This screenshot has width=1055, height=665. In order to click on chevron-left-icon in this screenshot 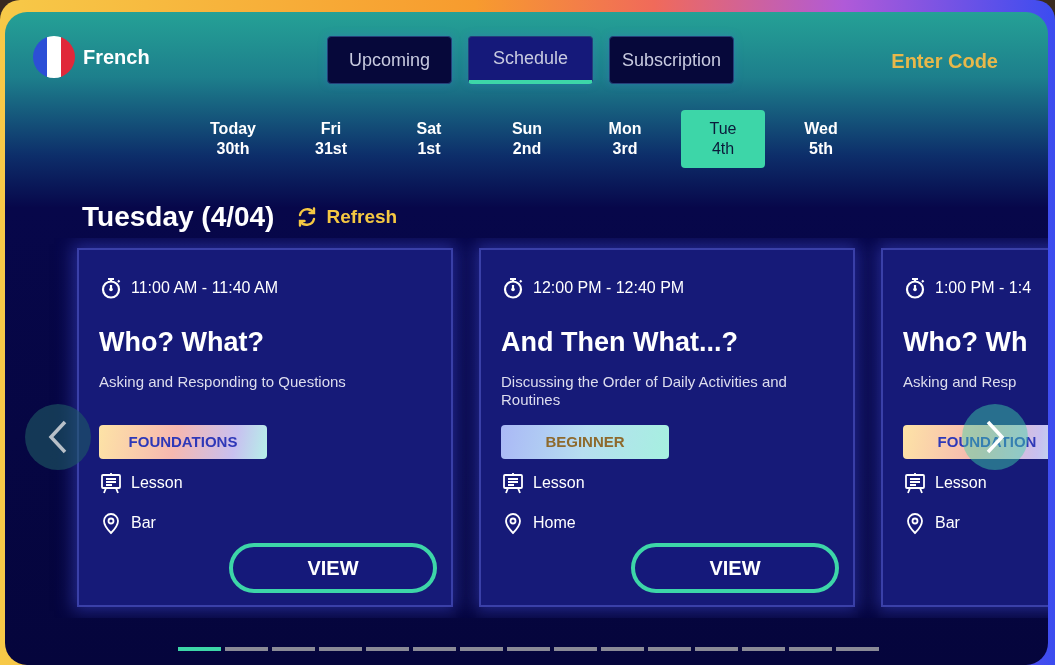, I will do `click(58, 437)`.